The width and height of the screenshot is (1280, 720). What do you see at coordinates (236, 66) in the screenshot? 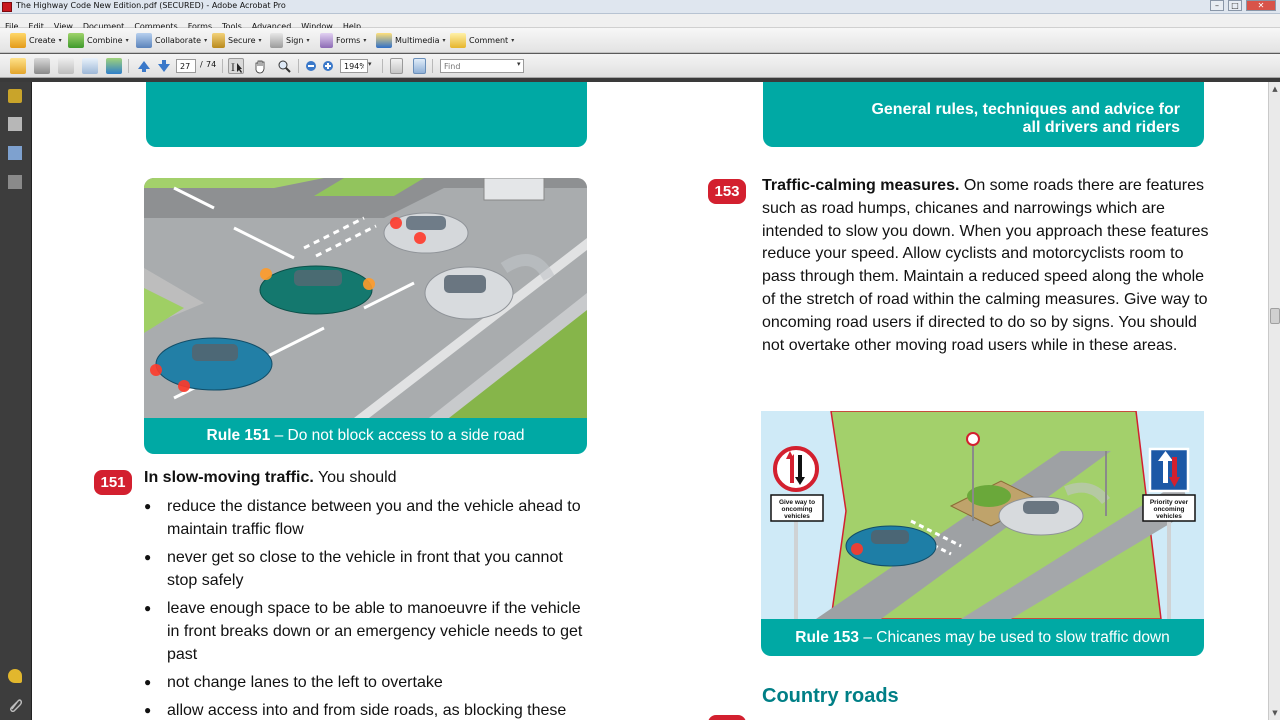
I see `select-tool-icon: I` at bounding box center [236, 66].